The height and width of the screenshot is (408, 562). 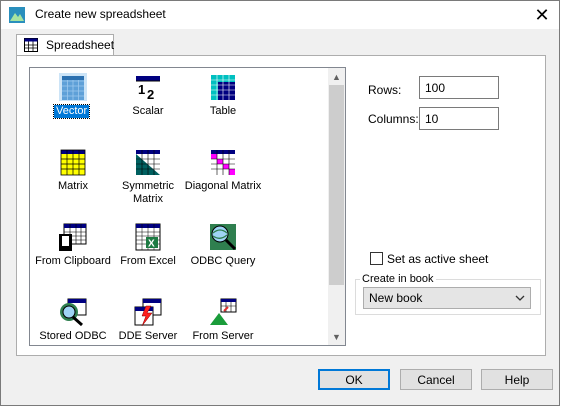 I want to click on columns-field, so click(x=459, y=118).